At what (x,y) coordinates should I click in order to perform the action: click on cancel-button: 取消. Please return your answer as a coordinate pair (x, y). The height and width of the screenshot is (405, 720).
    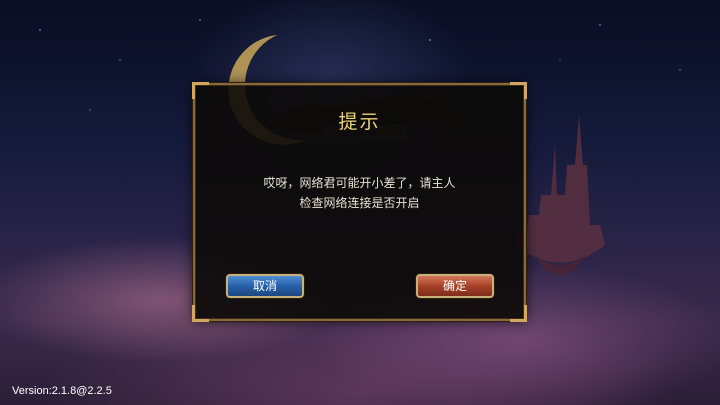
    Looking at the image, I should click on (265, 286).